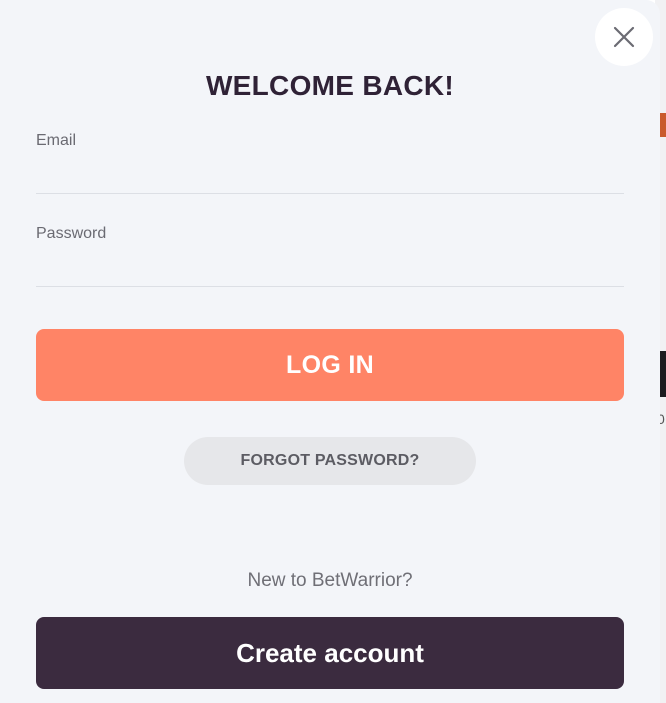 The height and width of the screenshot is (703, 666). I want to click on new-user-text: New to BetWarrior?, so click(330, 580).